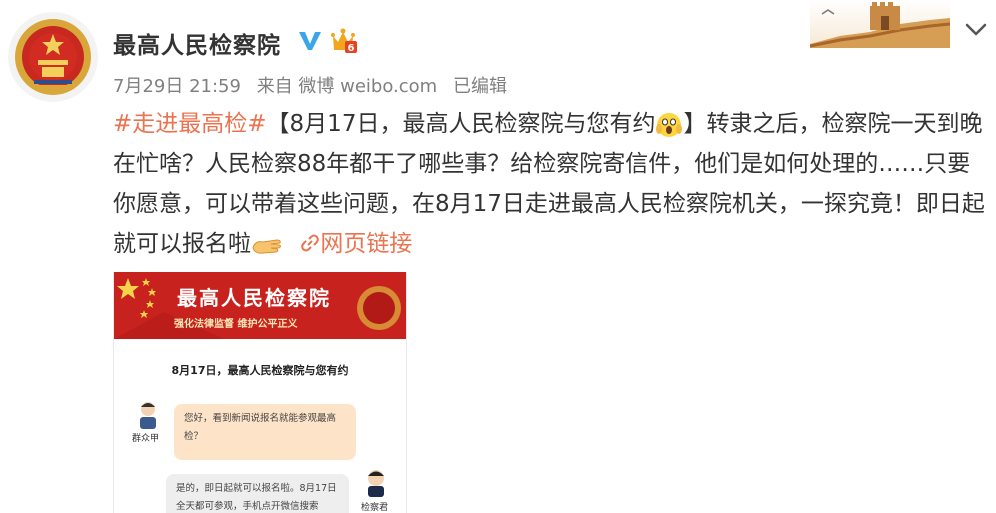 This screenshot has width=996, height=513. I want to click on great-wall-decoration, so click(880, 24).